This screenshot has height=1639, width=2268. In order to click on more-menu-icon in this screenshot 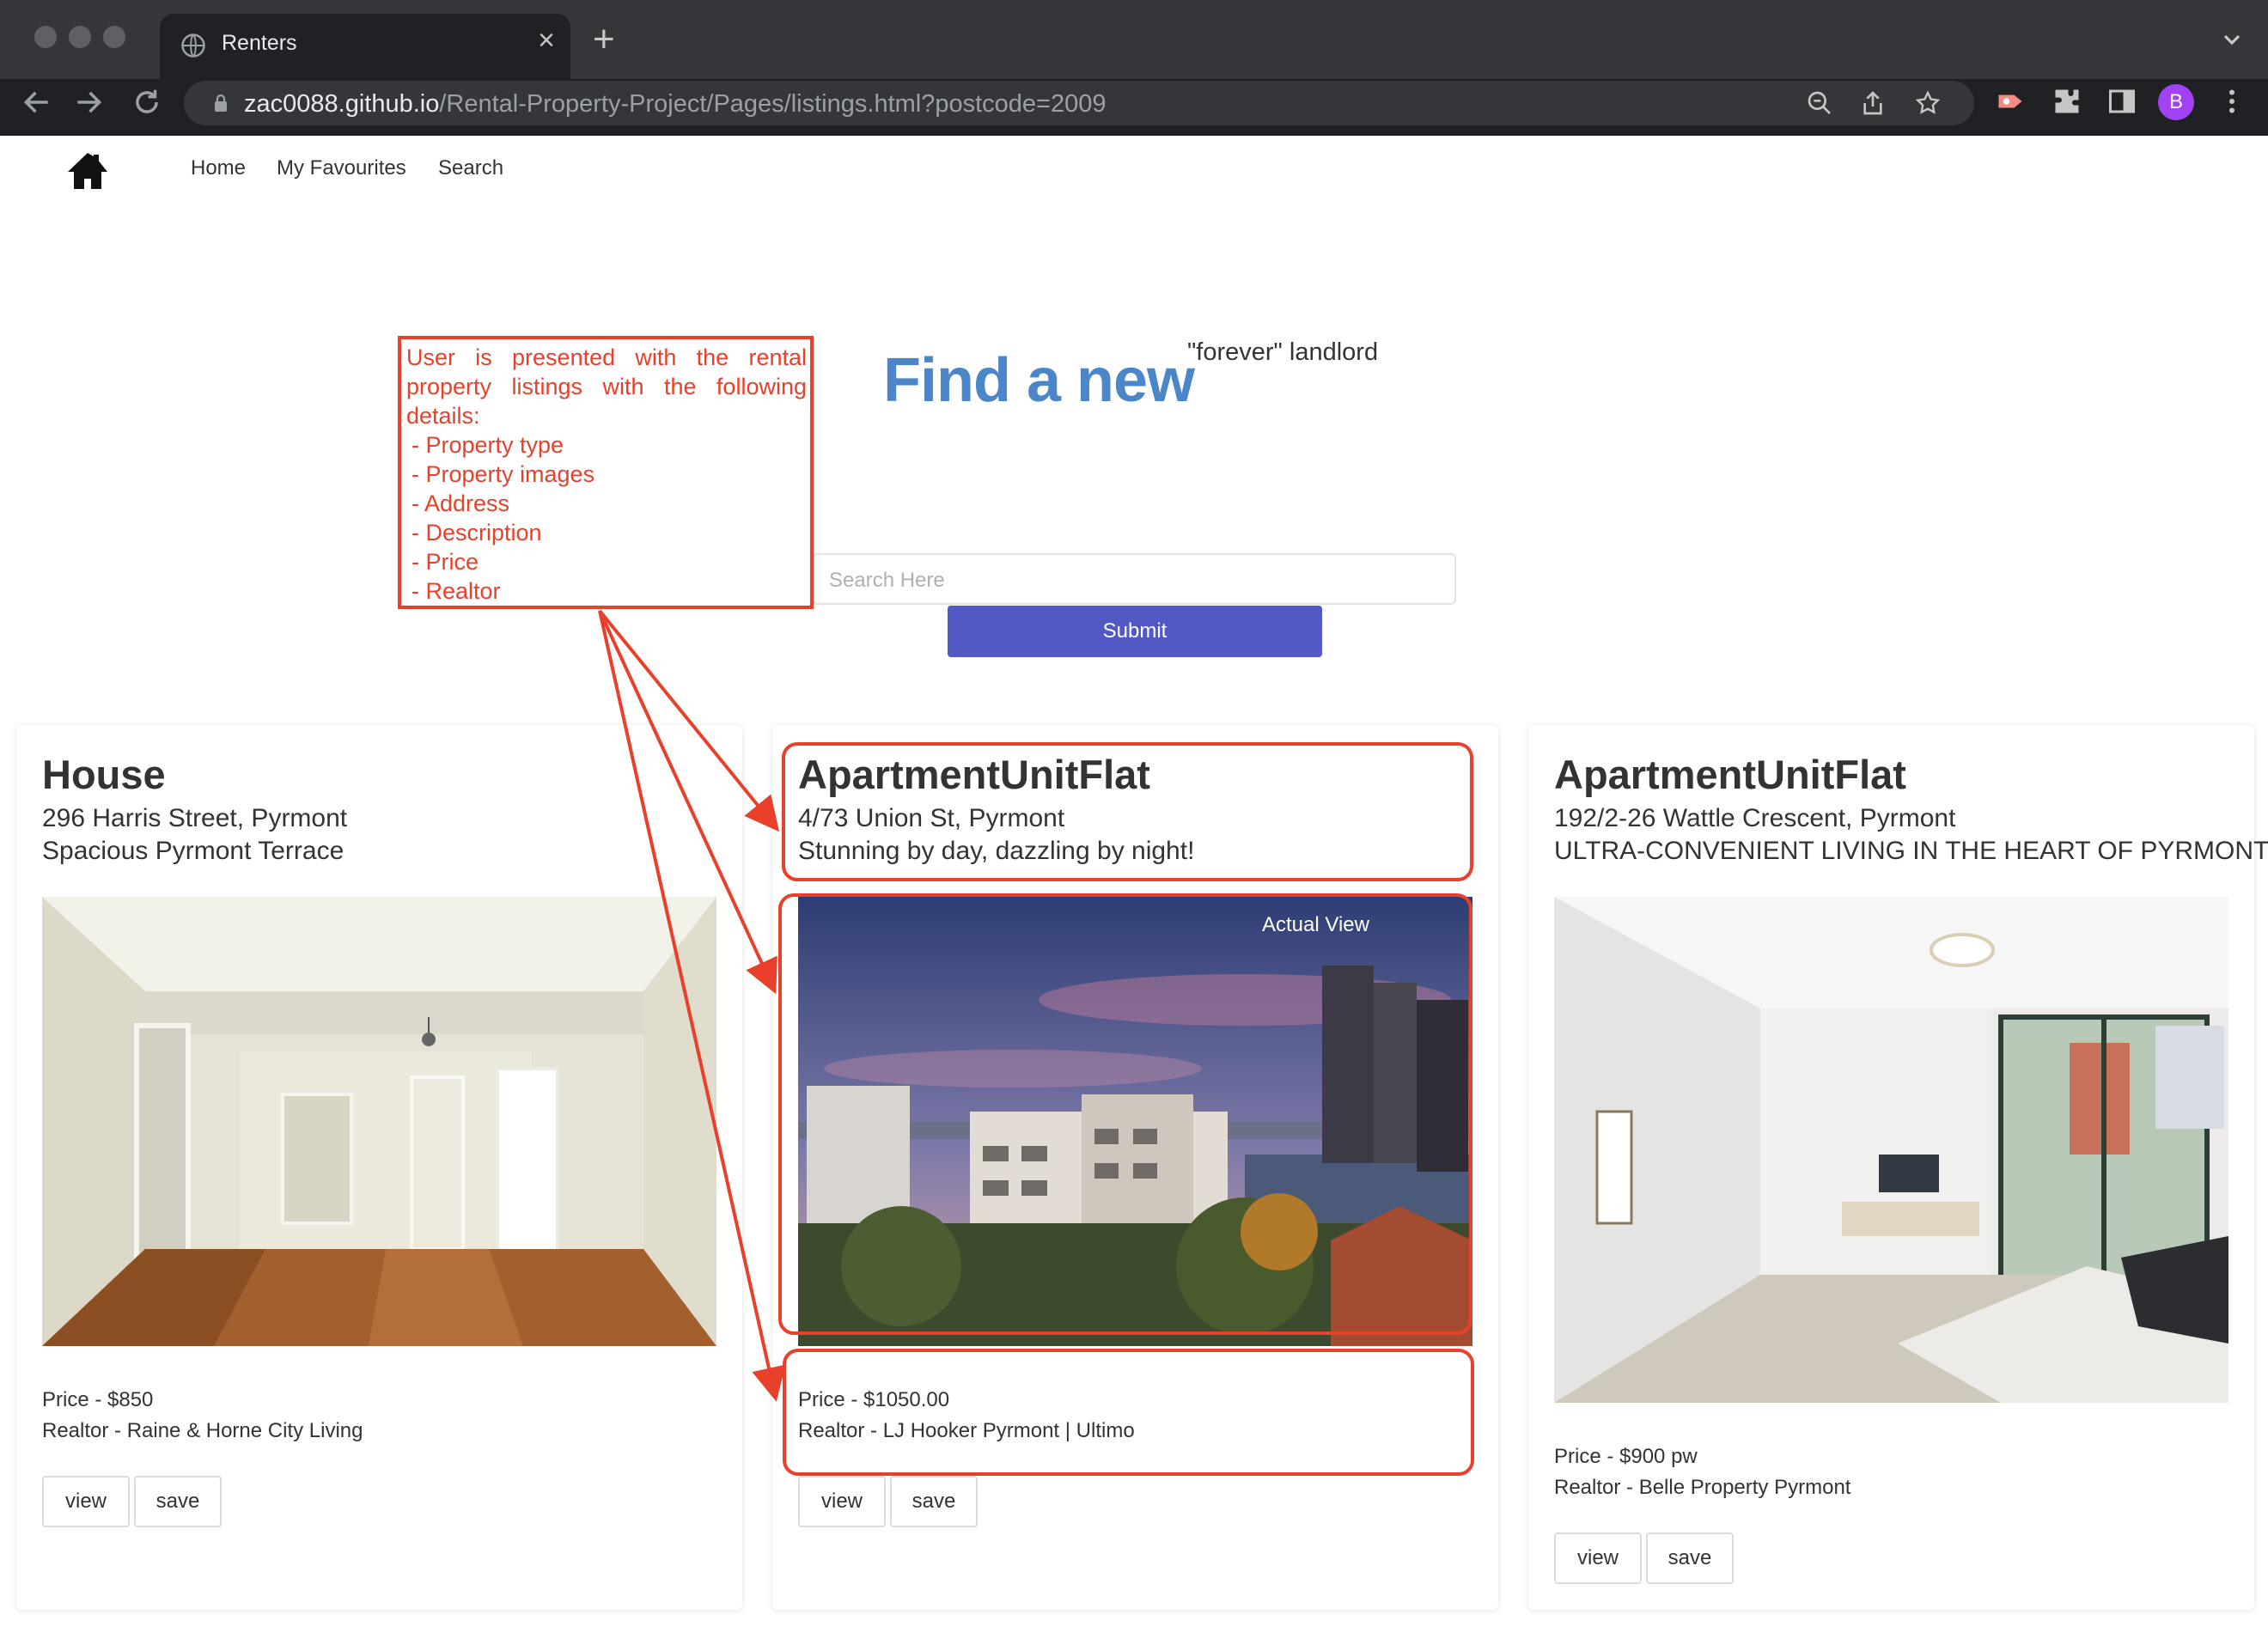, I will do `click(2231, 101)`.